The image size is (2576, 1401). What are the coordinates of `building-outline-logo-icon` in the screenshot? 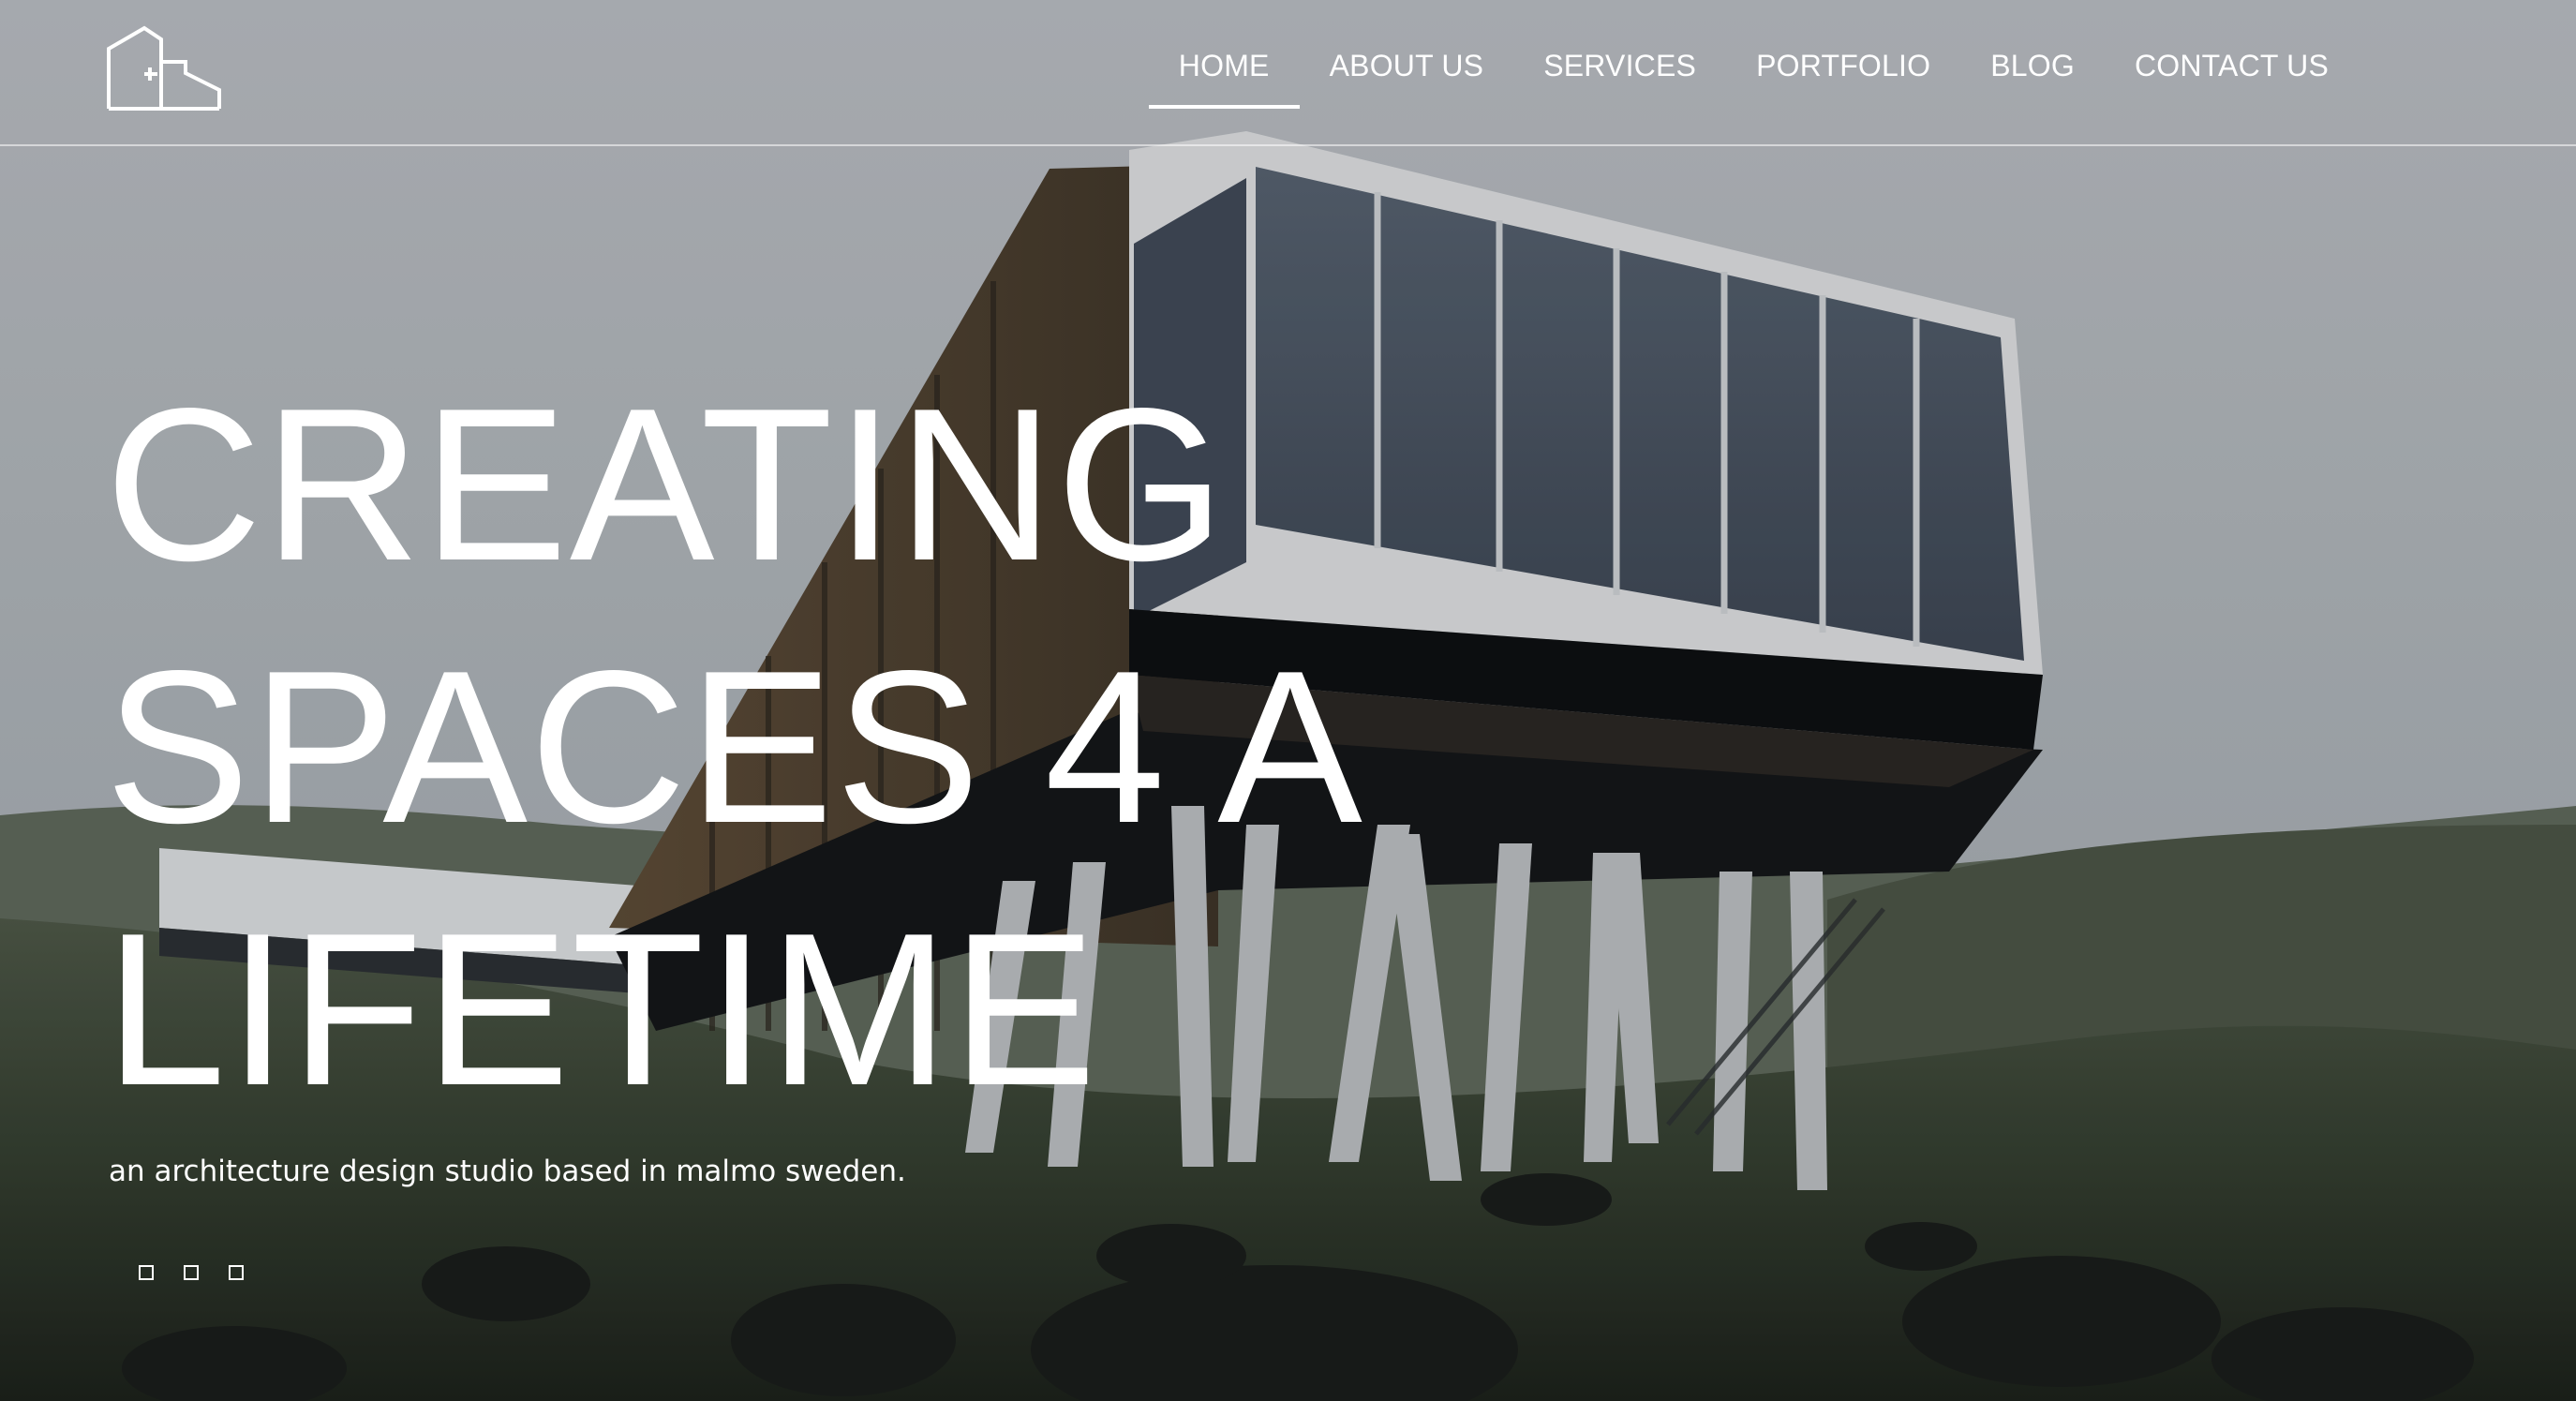 It's located at (164, 67).